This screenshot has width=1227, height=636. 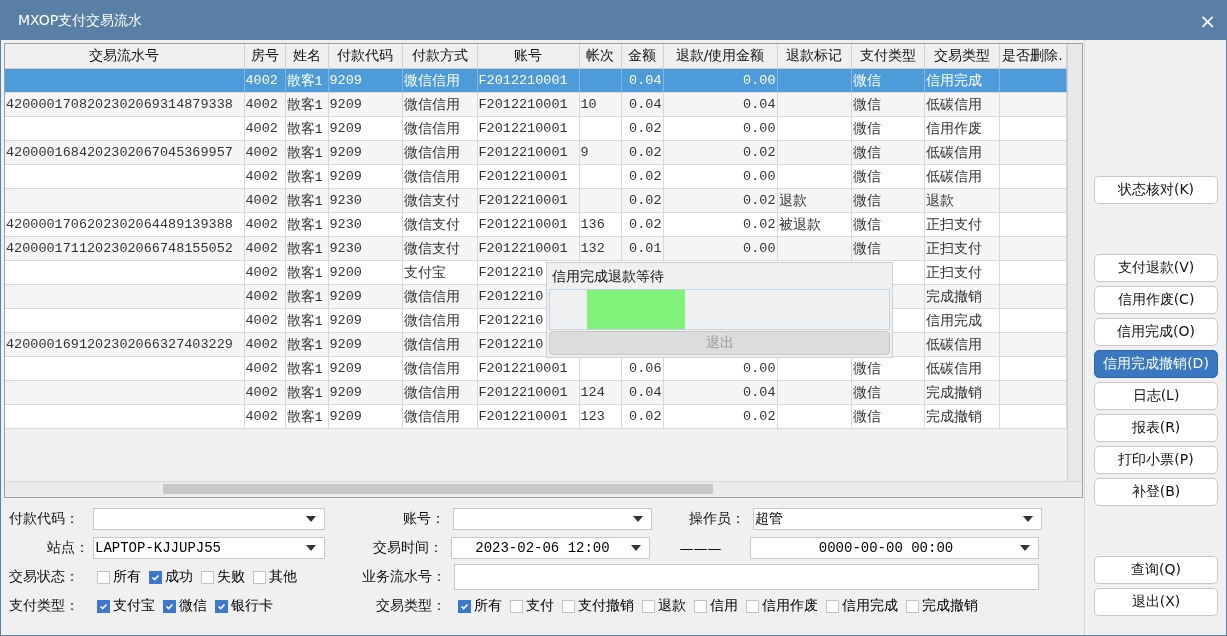 I want to click on column-header: 账号, so click(x=528, y=56).